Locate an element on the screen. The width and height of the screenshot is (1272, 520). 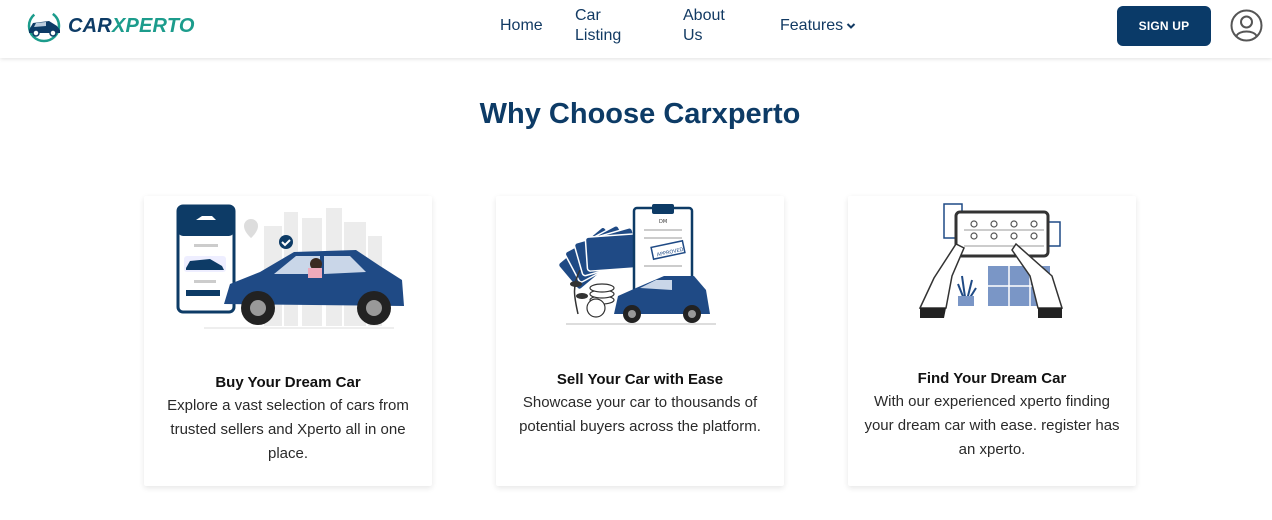
card-title: Find Your Dream Car is located at coordinates (992, 378).